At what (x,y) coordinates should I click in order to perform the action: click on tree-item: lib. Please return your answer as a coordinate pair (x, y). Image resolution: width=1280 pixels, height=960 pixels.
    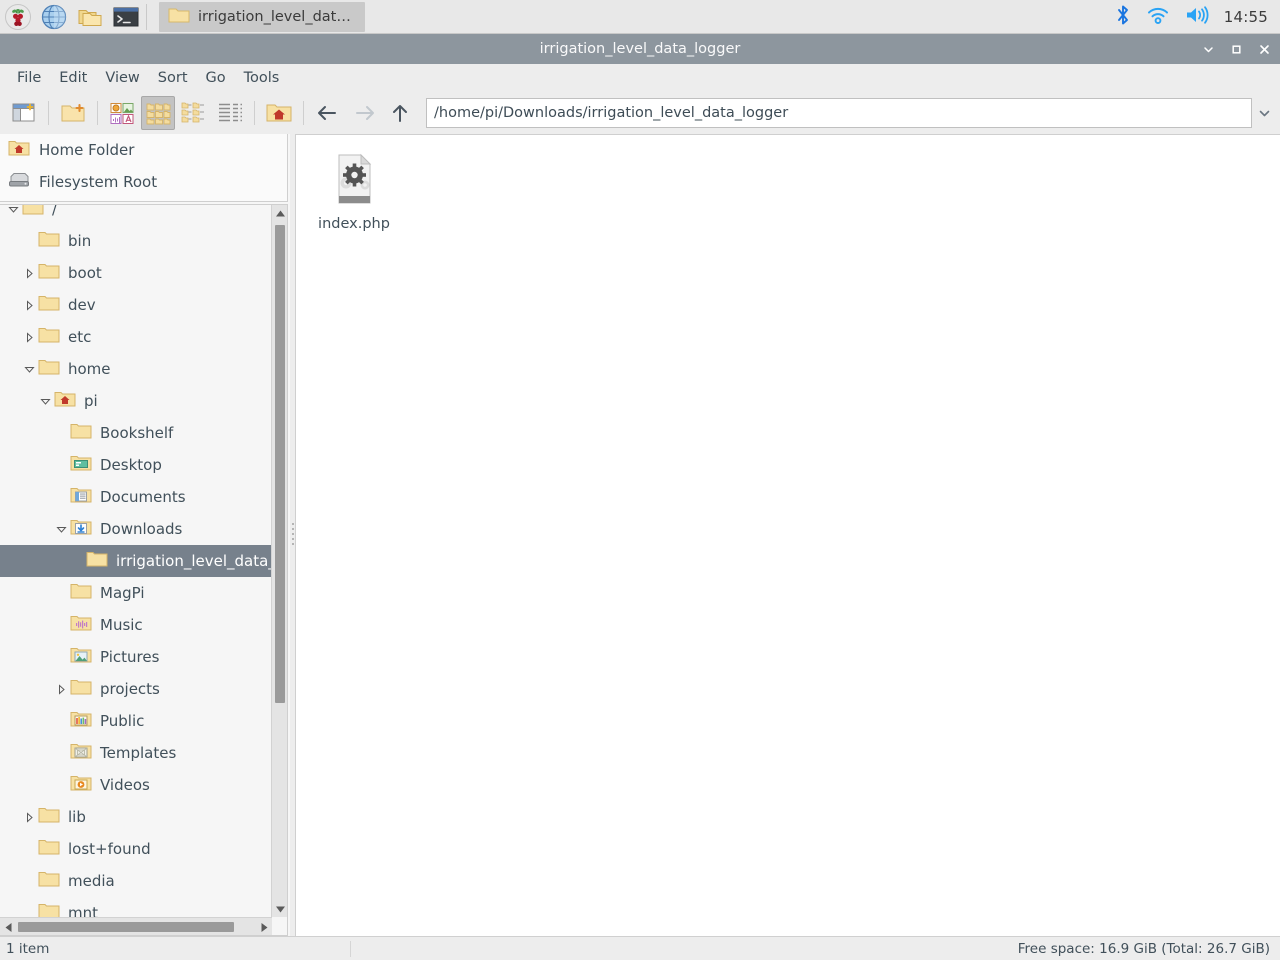
    Looking at the image, I should click on (136, 817).